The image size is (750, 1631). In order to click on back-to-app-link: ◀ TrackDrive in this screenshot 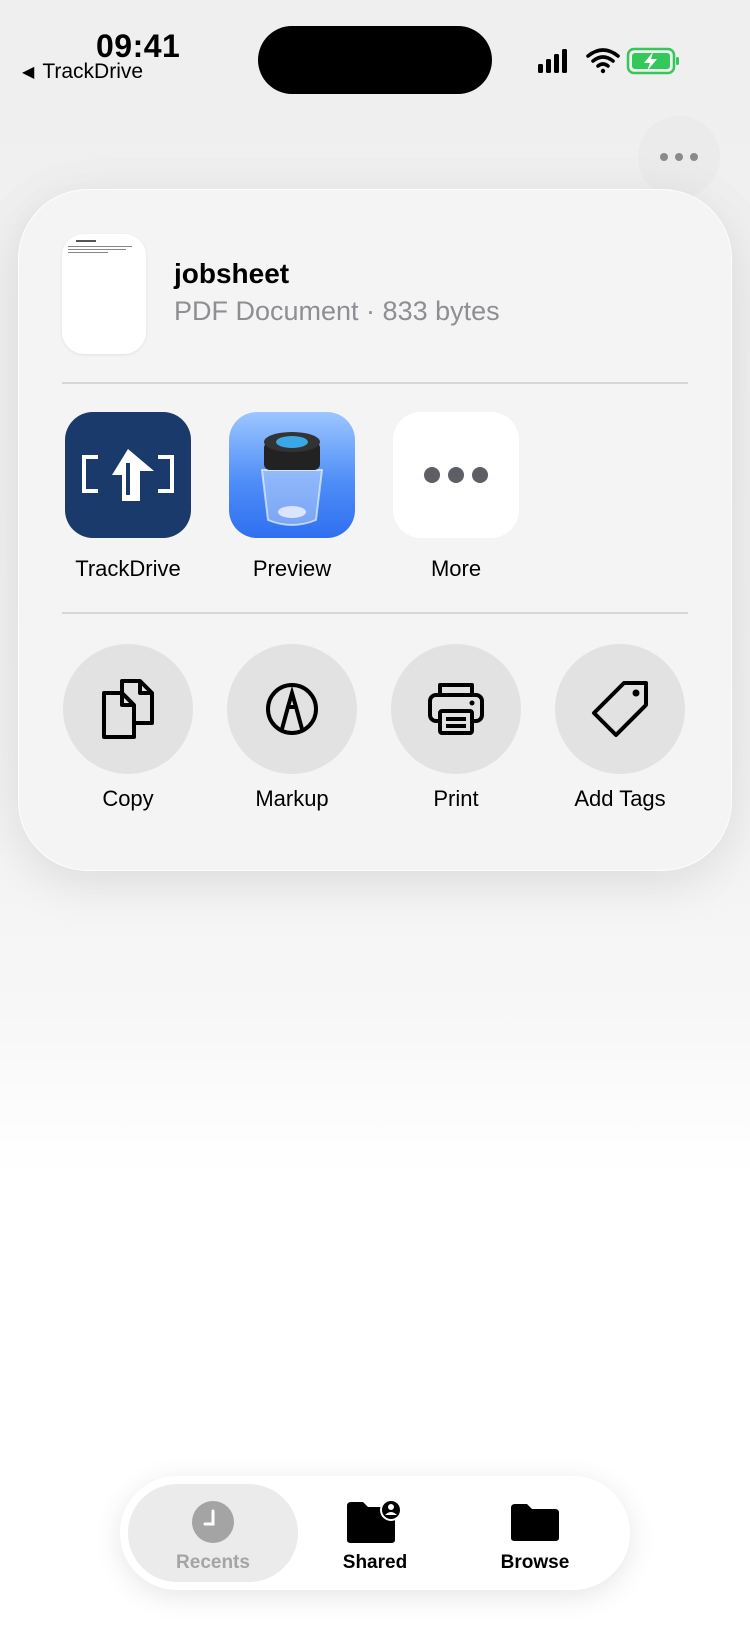, I will do `click(82, 72)`.